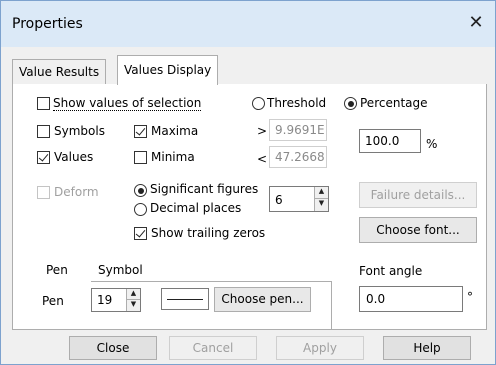 Image resolution: width=496 pixels, height=365 pixels. What do you see at coordinates (140, 131) in the screenshot?
I see `maxima-checkbox` at bounding box center [140, 131].